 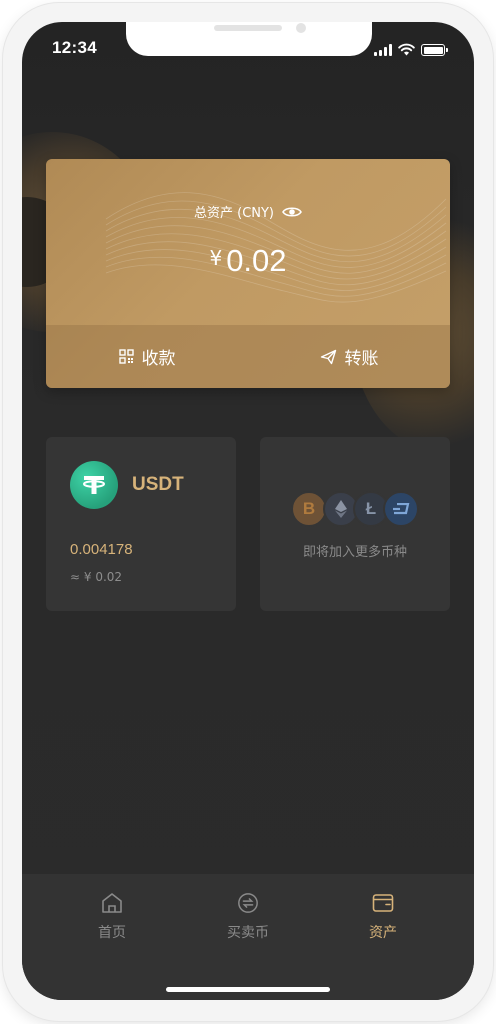 I want to click on qr-code-icon, so click(x=126, y=356).